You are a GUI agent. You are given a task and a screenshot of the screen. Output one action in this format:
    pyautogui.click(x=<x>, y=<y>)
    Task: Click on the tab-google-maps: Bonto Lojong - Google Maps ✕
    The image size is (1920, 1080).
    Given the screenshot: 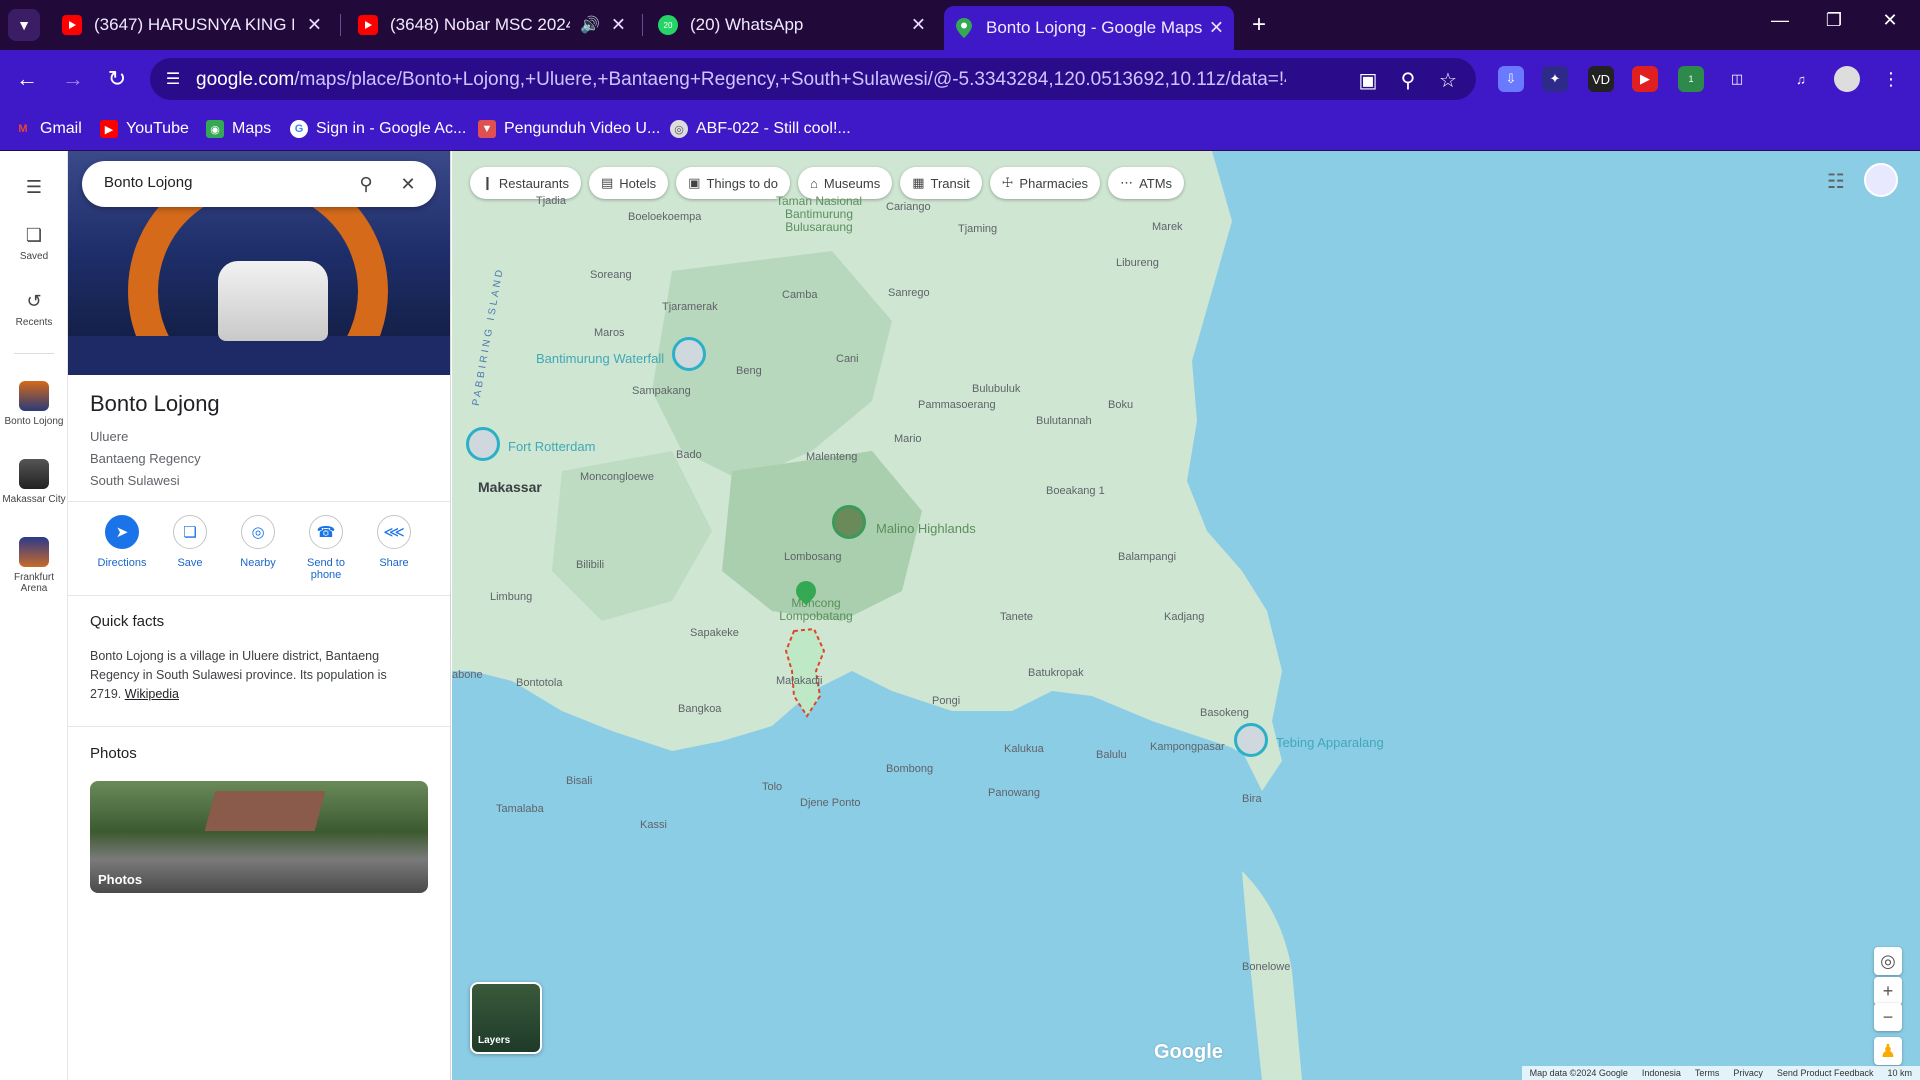 What is the action you would take?
    pyautogui.click(x=1089, y=28)
    